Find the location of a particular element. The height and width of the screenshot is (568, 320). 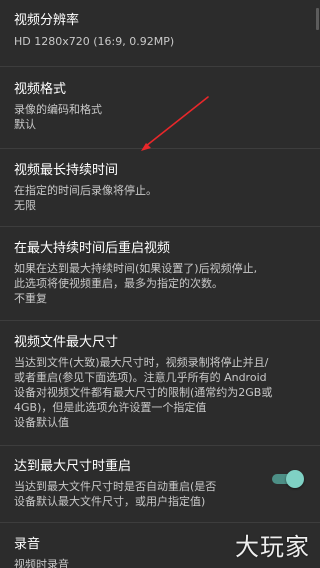

setting-summary: 在指定的时间后录像将停止。 is located at coordinates (85, 190).